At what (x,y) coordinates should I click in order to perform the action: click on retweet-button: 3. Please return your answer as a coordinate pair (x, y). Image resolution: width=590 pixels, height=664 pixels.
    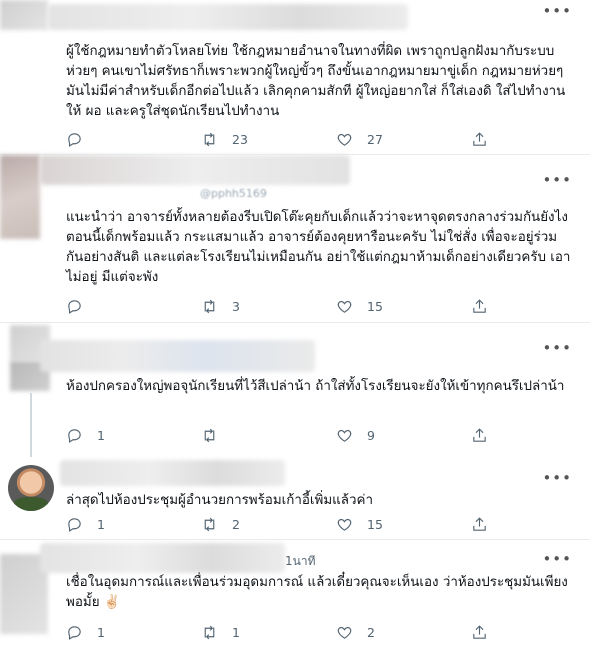
    Looking at the image, I should click on (220, 306).